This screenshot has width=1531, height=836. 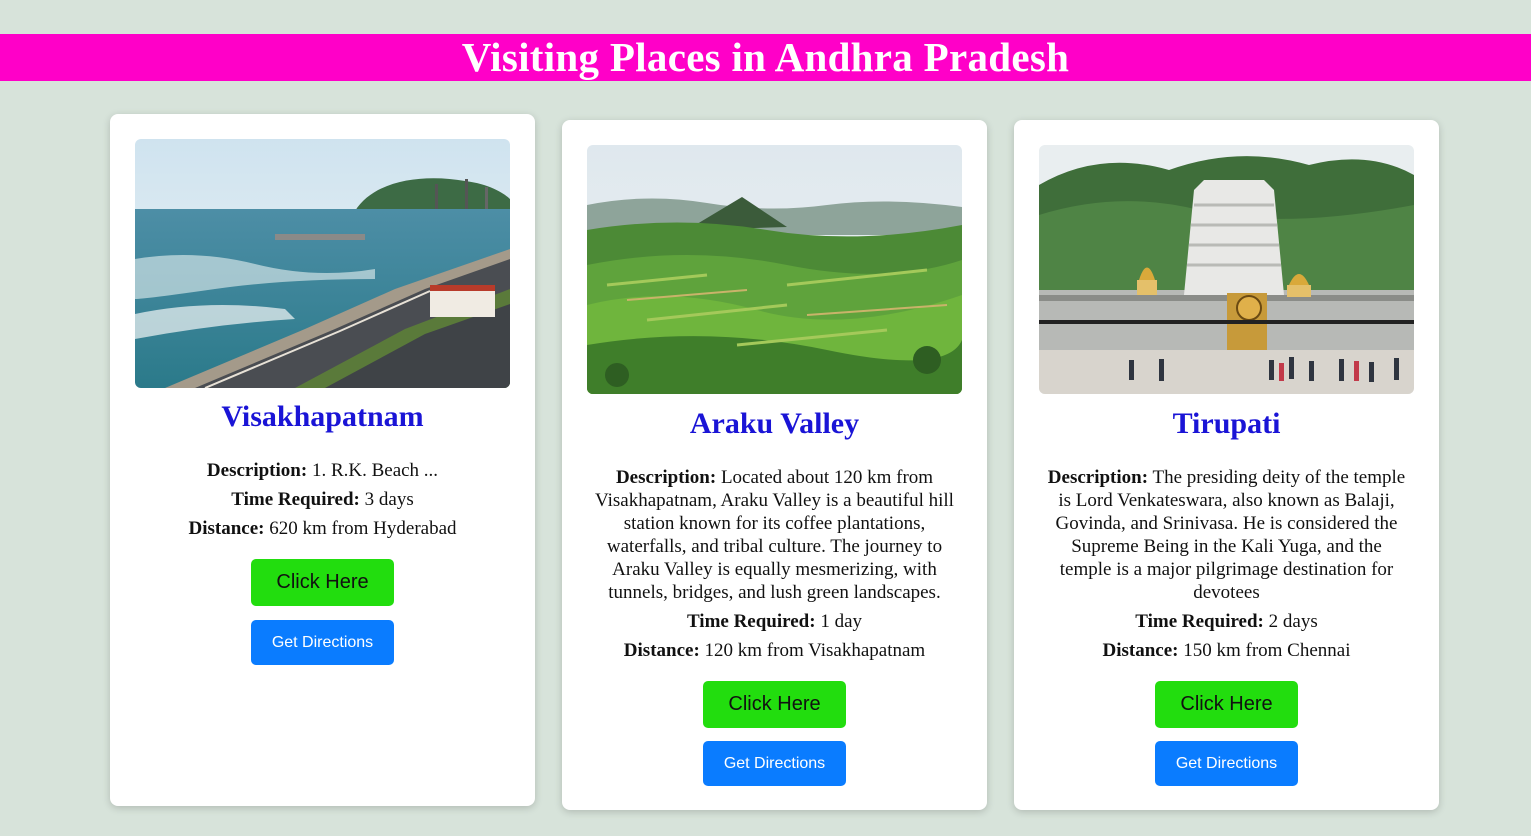 I want to click on araku-valley-photo, so click(x=774, y=269).